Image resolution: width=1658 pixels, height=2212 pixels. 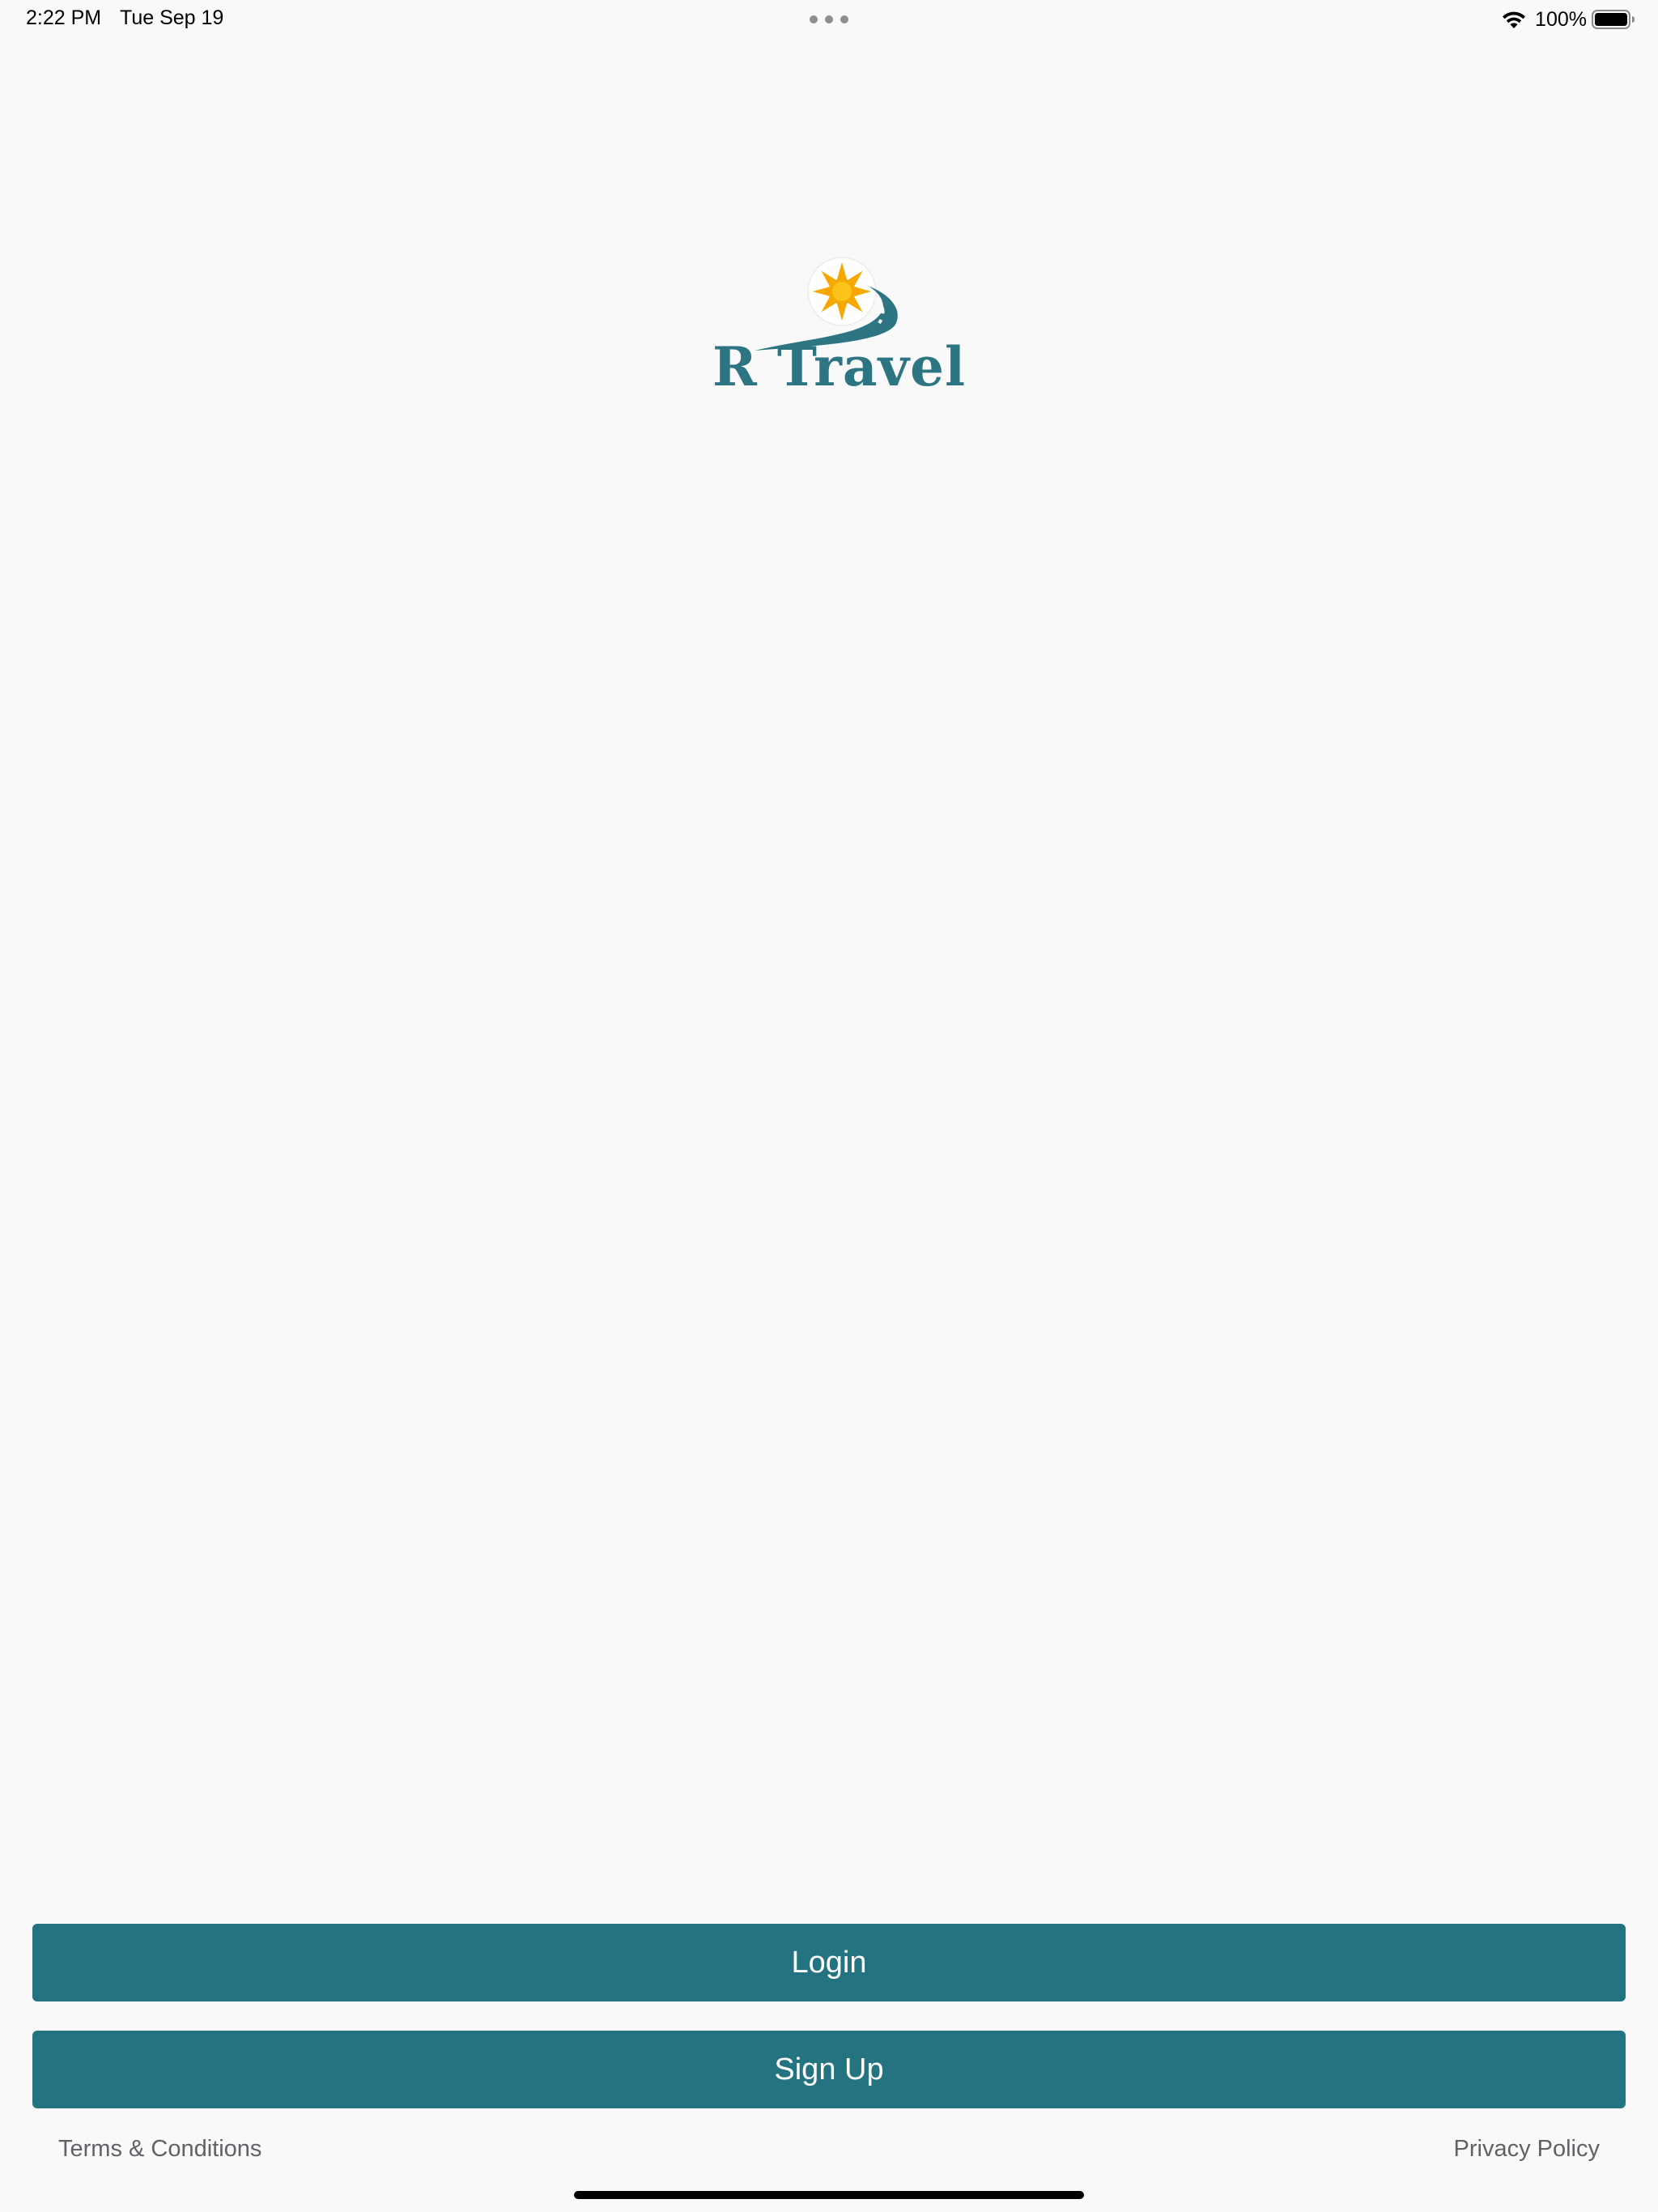 What do you see at coordinates (64, 18) in the screenshot?
I see `status-time: 2:22 PM` at bounding box center [64, 18].